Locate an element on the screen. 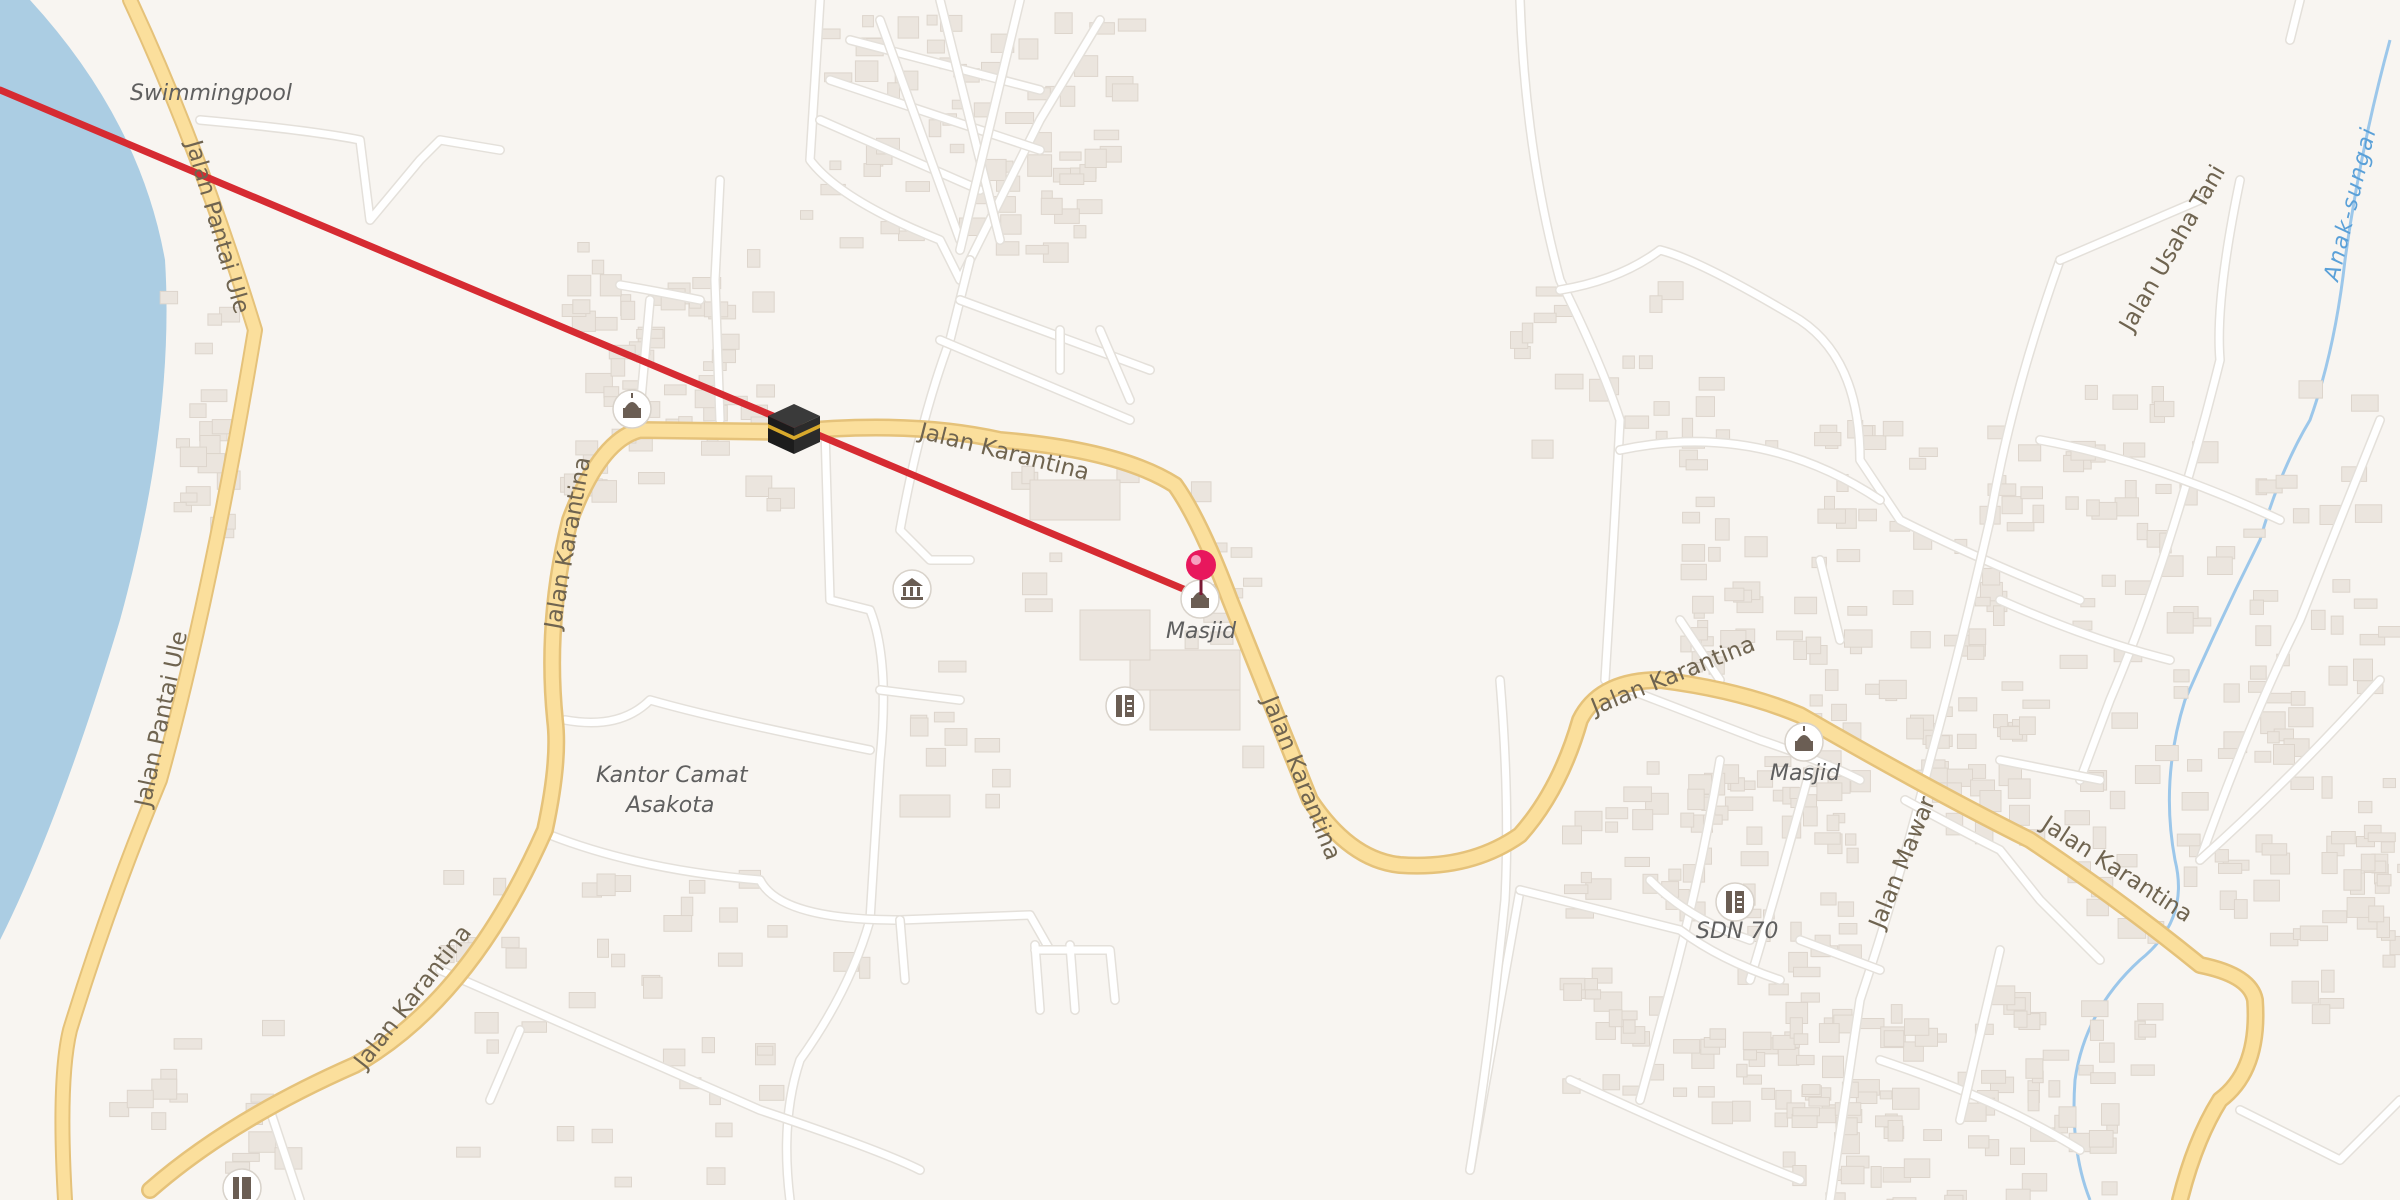 This screenshot has width=2400, height=1200. kaaba-icon is located at coordinates (794, 429).